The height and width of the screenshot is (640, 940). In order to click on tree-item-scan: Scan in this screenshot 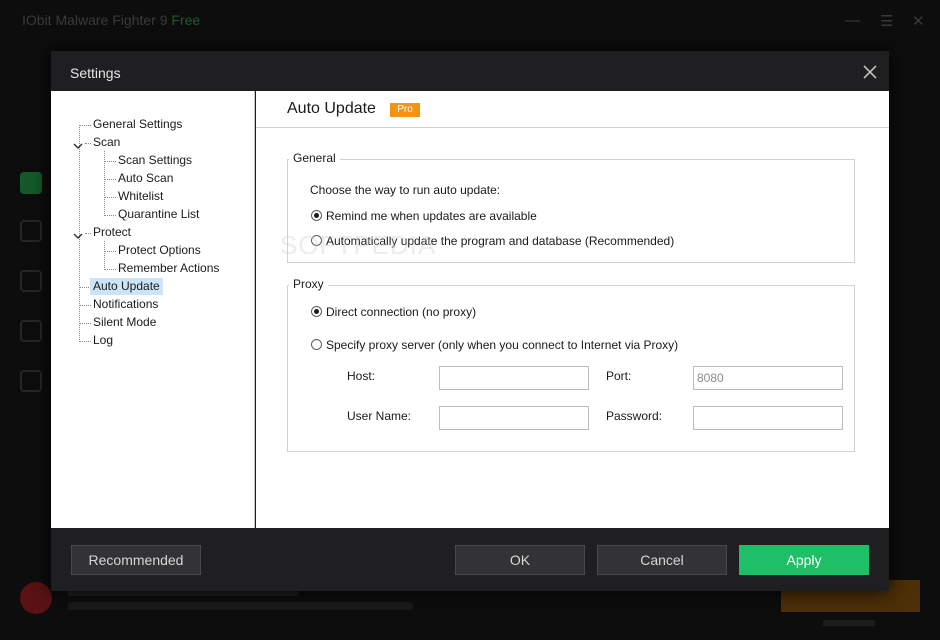, I will do `click(106, 142)`.